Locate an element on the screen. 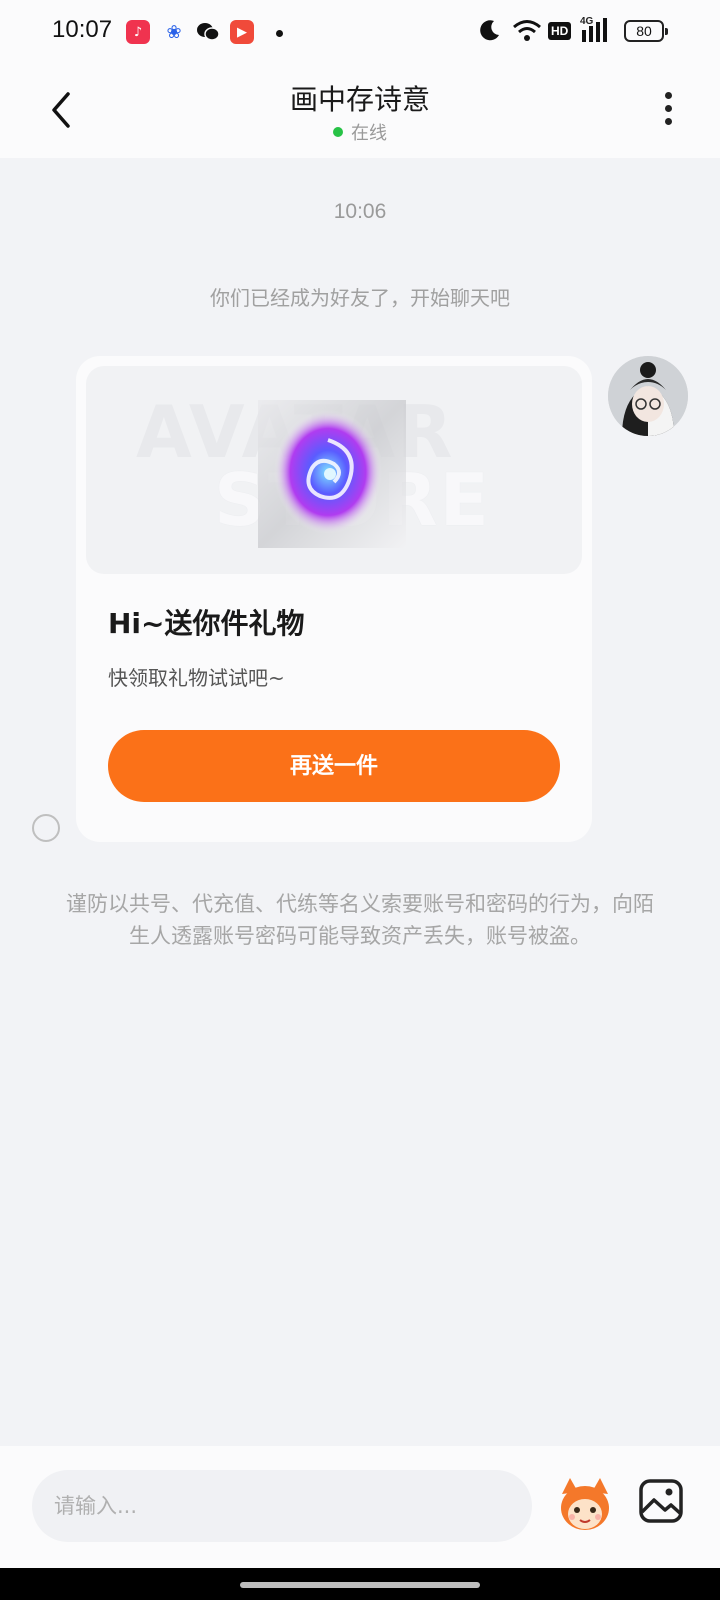  wifi-icon is located at coordinates (527, 30).